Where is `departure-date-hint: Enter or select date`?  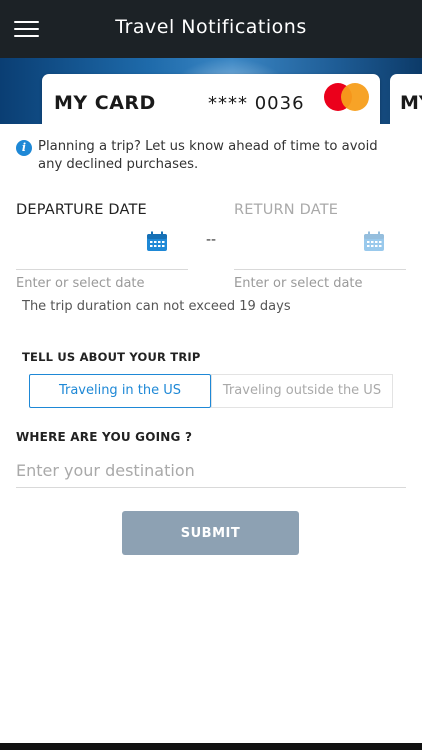 departure-date-hint: Enter or select date is located at coordinates (80, 283).